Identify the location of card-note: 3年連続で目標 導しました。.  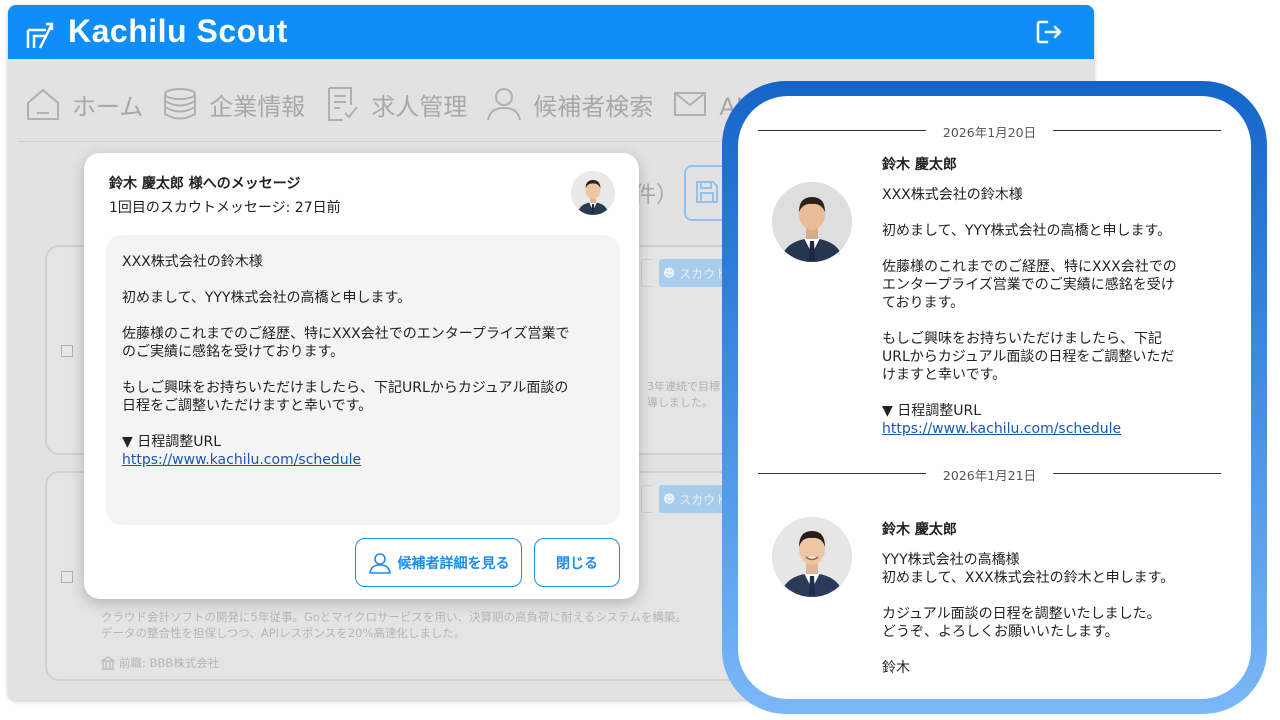
(683, 395).